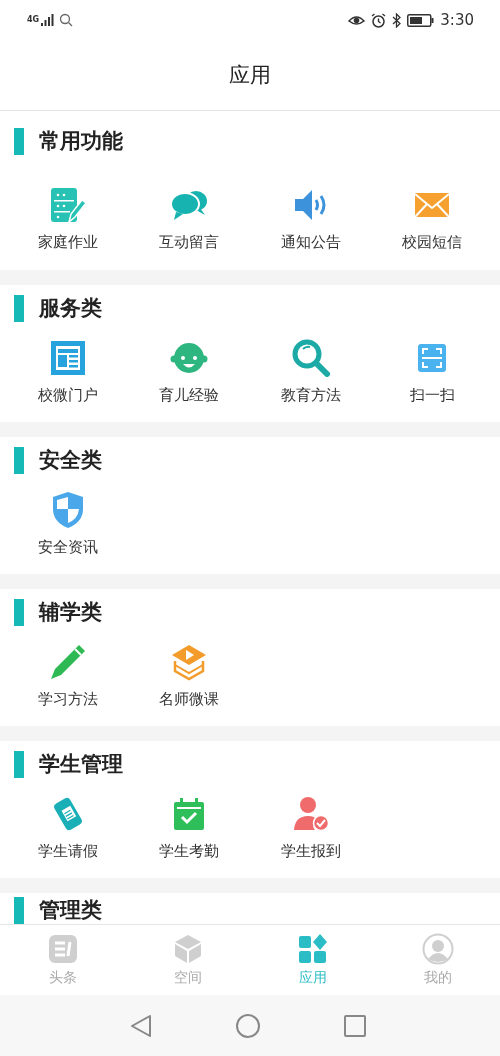  I want to click on section-title: 学生管理, so click(81, 764).